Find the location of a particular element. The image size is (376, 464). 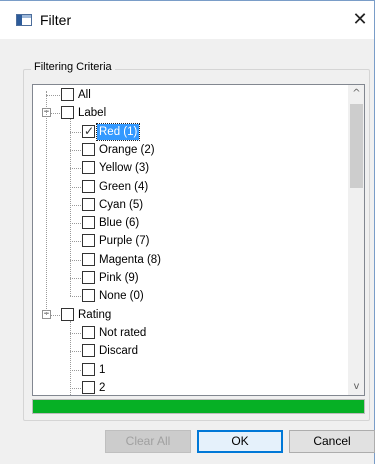

progress-fill is located at coordinates (198, 406).